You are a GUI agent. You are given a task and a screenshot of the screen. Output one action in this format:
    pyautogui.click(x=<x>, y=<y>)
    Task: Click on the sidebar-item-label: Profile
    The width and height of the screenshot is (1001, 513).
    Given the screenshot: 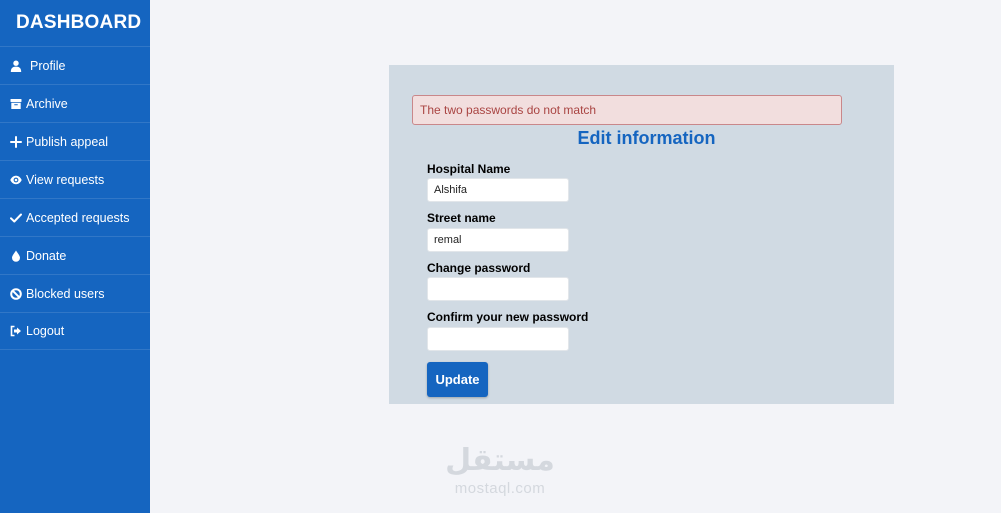 What is the action you would take?
    pyautogui.click(x=48, y=65)
    